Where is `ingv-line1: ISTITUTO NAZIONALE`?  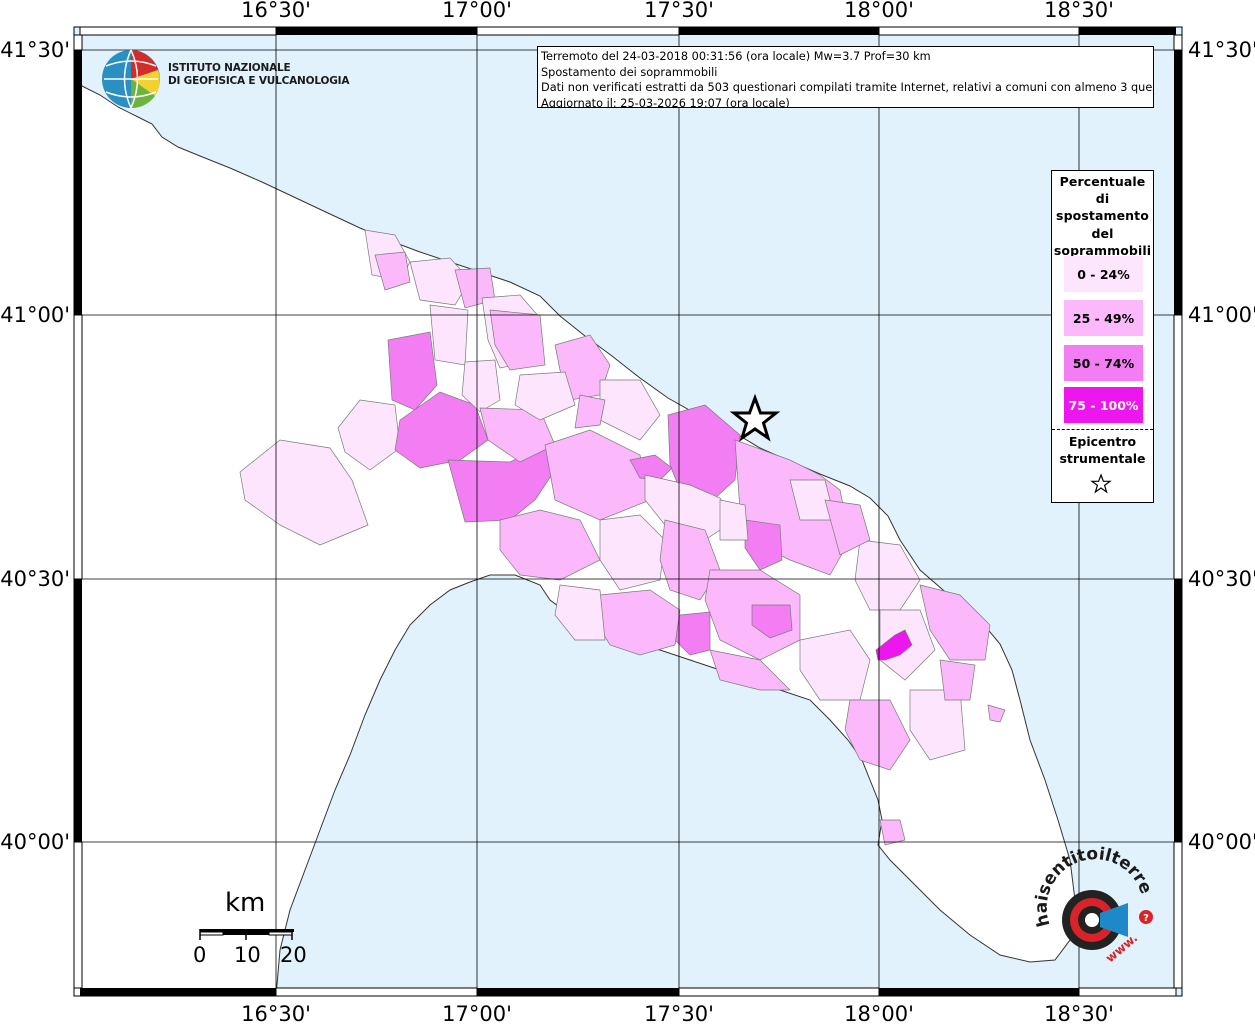 ingv-line1: ISTITUTO NAZIONALE is located at coordinates (229, 68).